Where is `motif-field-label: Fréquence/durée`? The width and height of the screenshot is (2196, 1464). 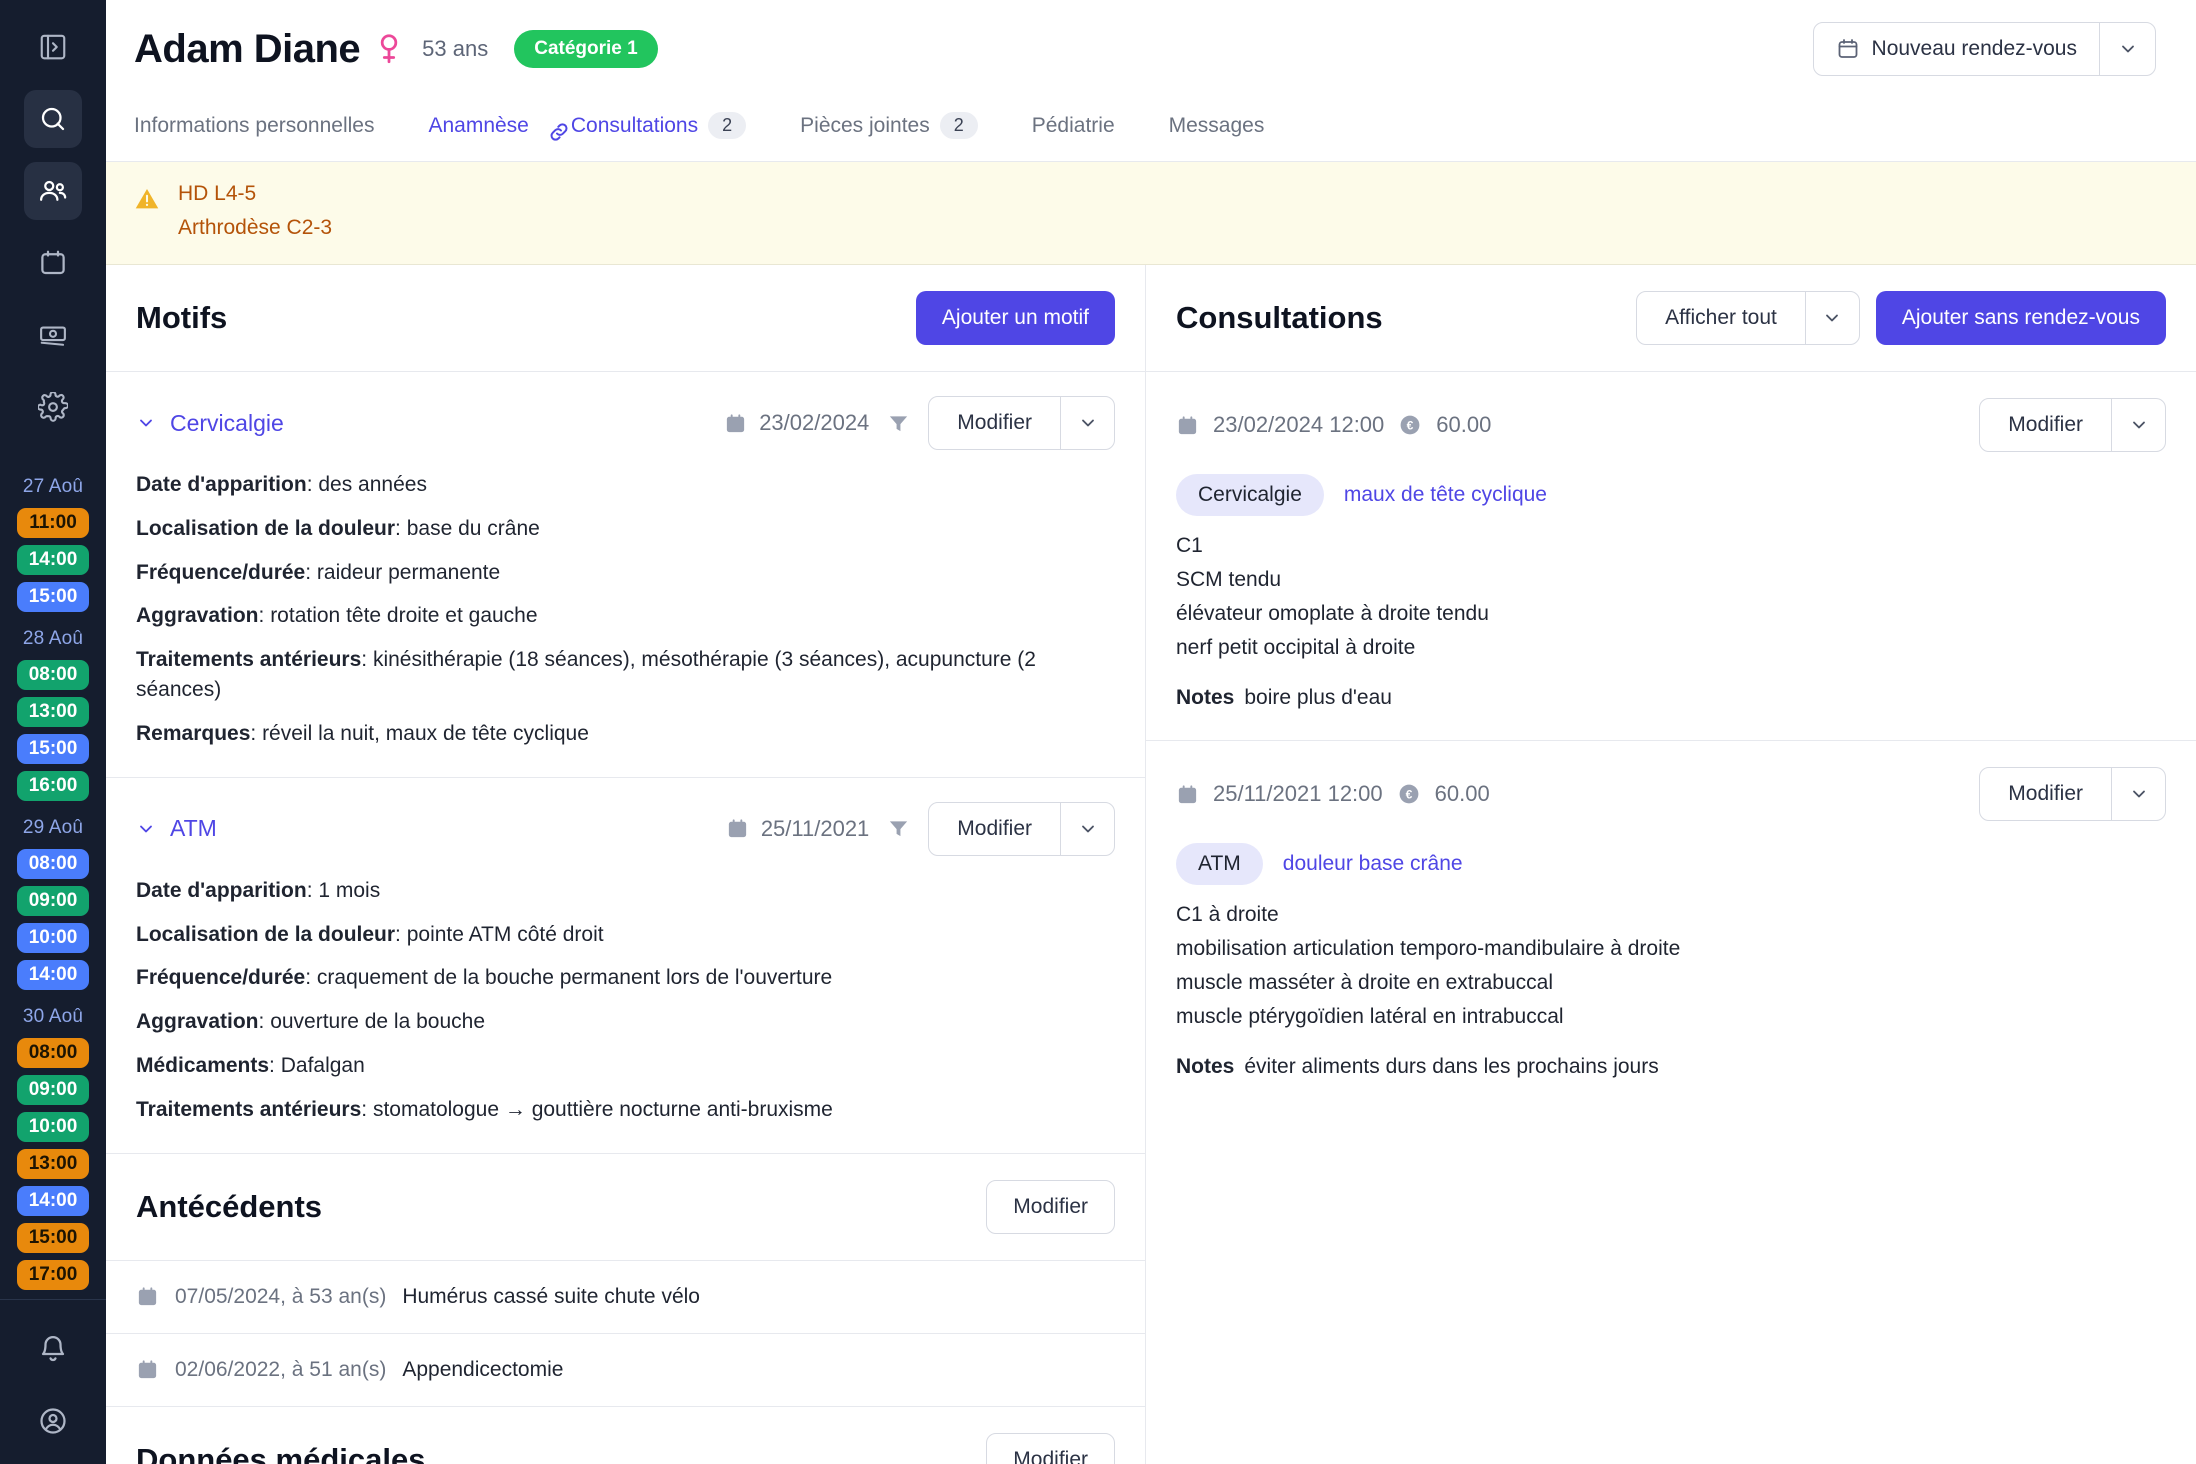 motif-field-label: Fréquence/durée is located at coordinates (221, 978).